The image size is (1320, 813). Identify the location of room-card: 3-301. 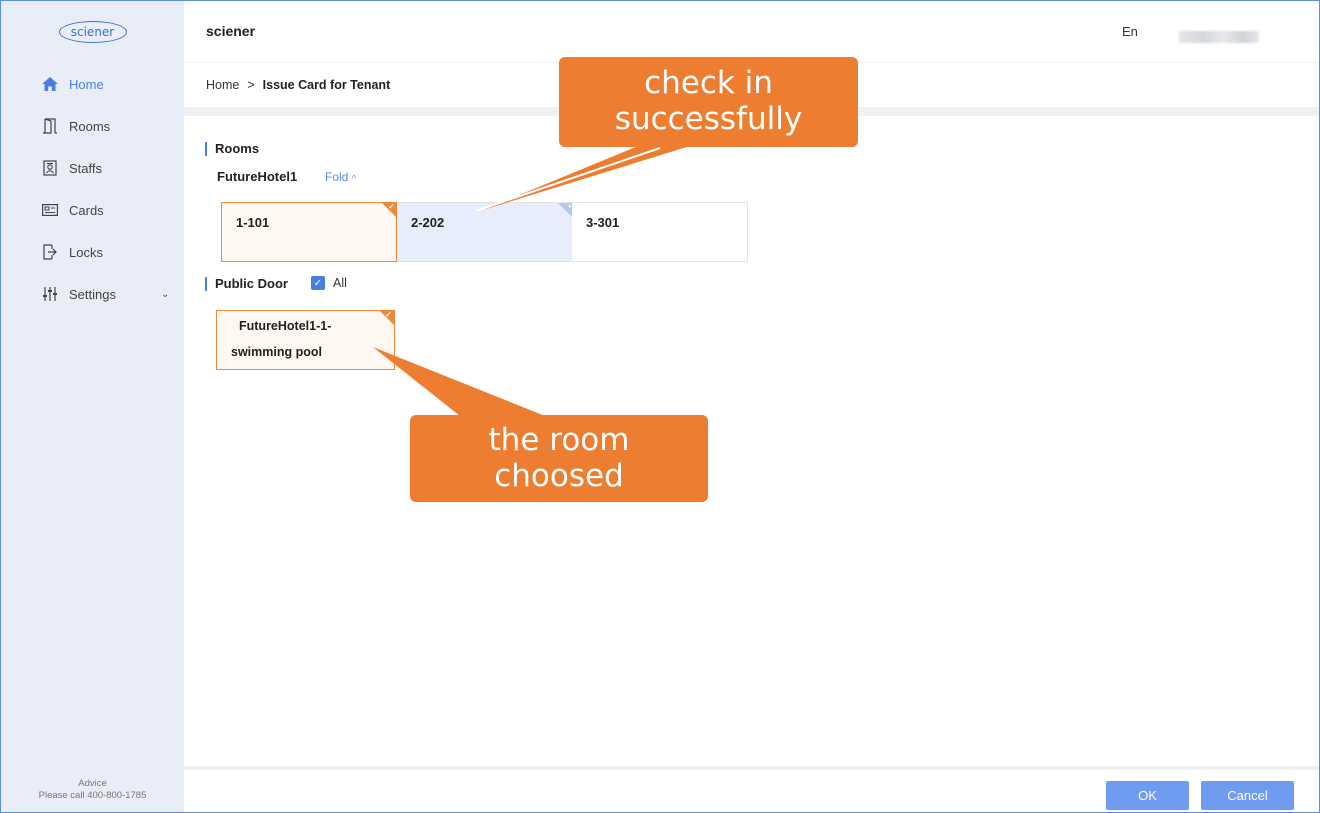
(659, 232).